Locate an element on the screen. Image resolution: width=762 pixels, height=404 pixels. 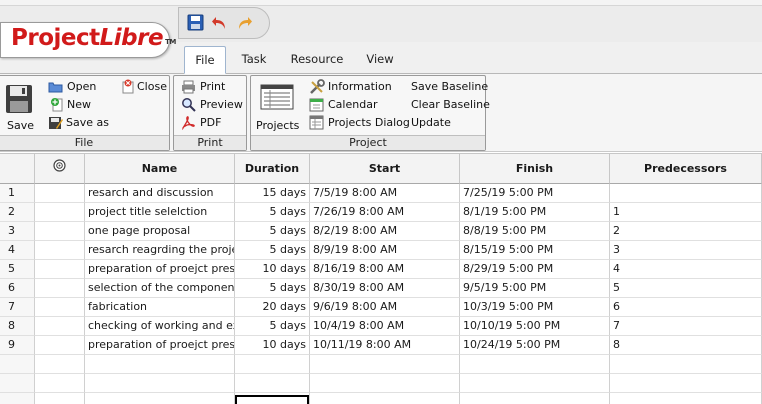
finish-column-header: Finish is located at coordinates (535, 168).